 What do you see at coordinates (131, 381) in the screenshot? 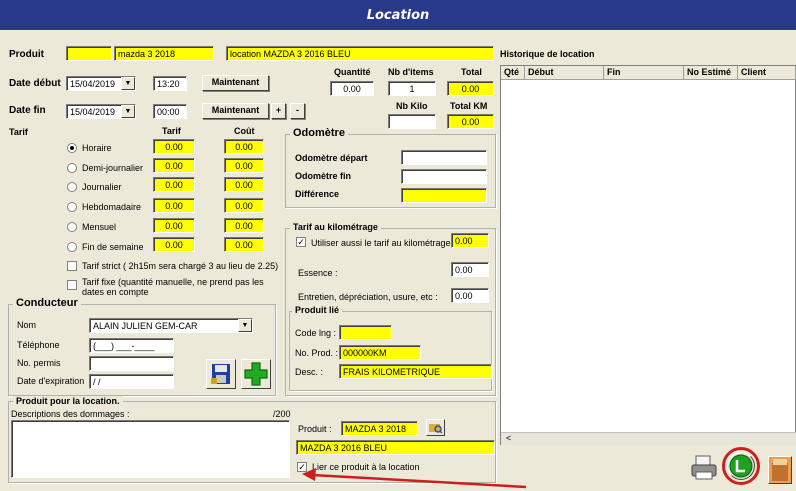
I see `expiration-field: / /` at bounding box center [131, 381].